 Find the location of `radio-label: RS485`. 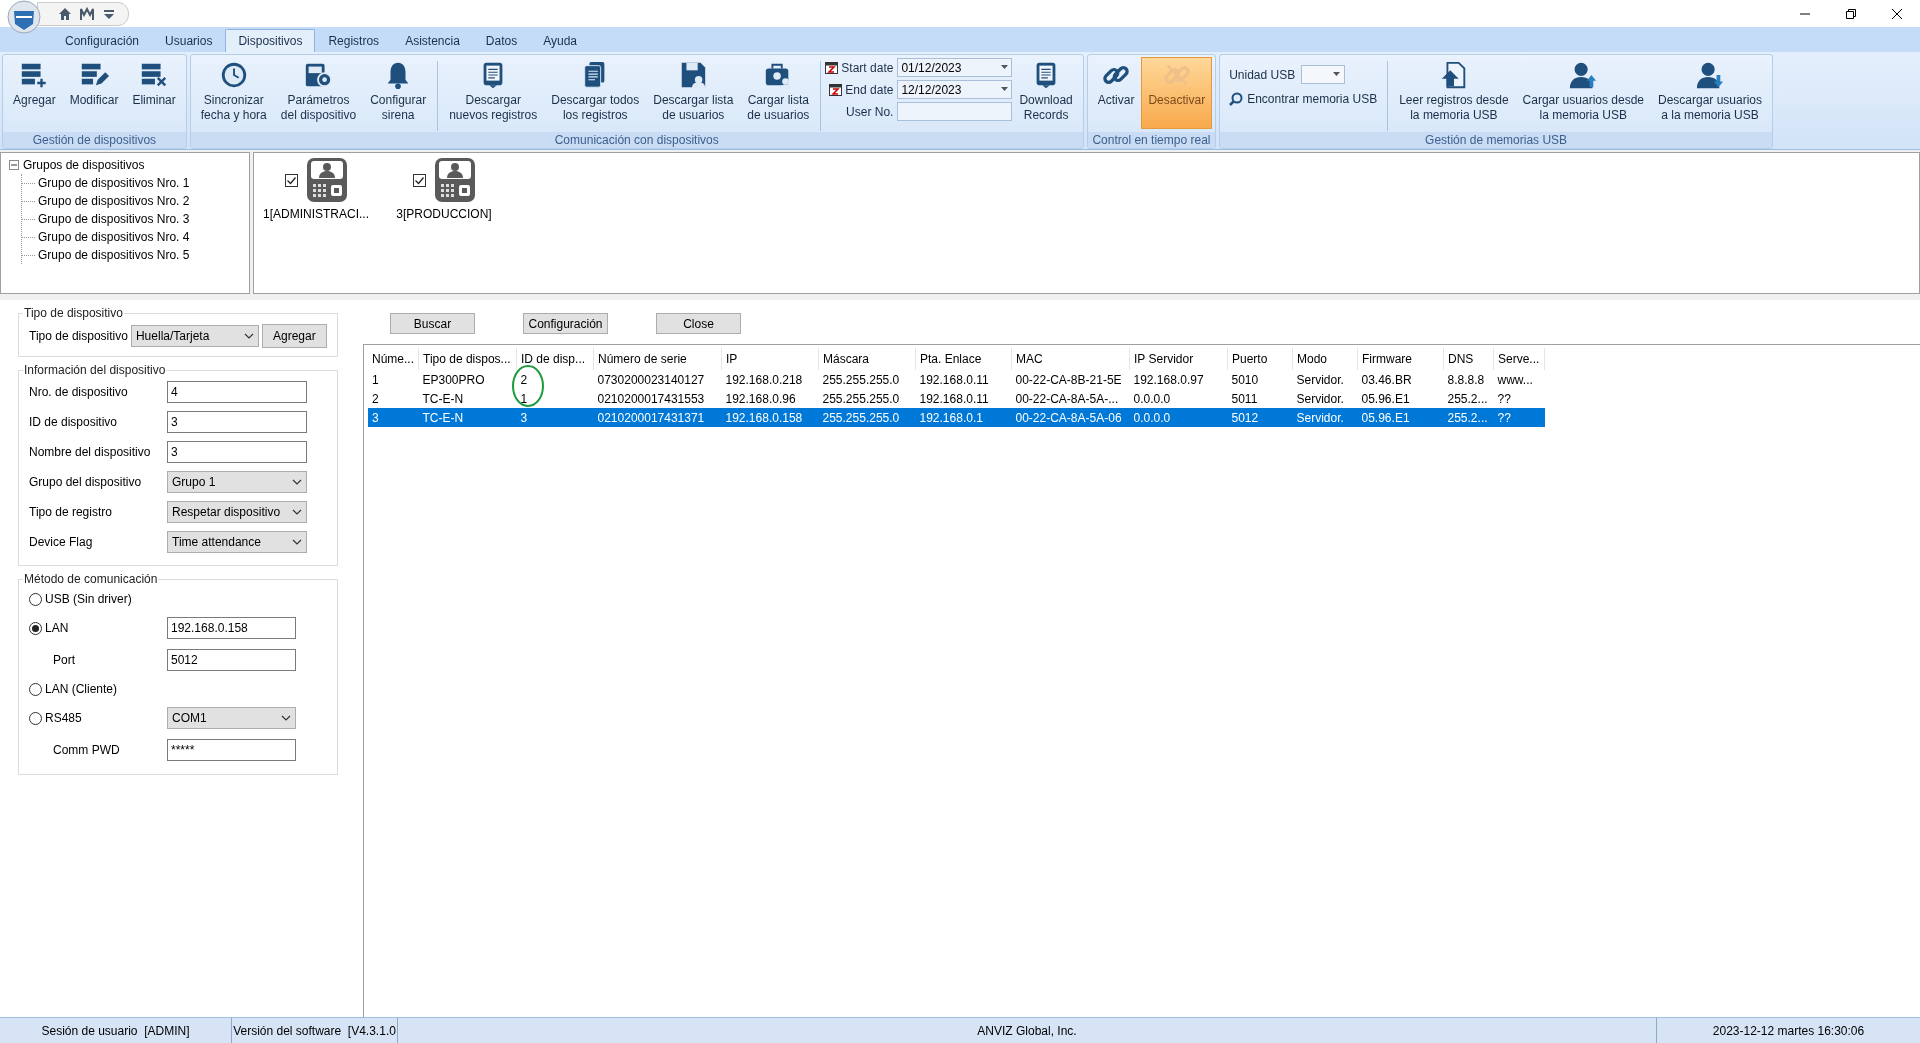

radio-label: RS485 is located at coordinates (63, 718).